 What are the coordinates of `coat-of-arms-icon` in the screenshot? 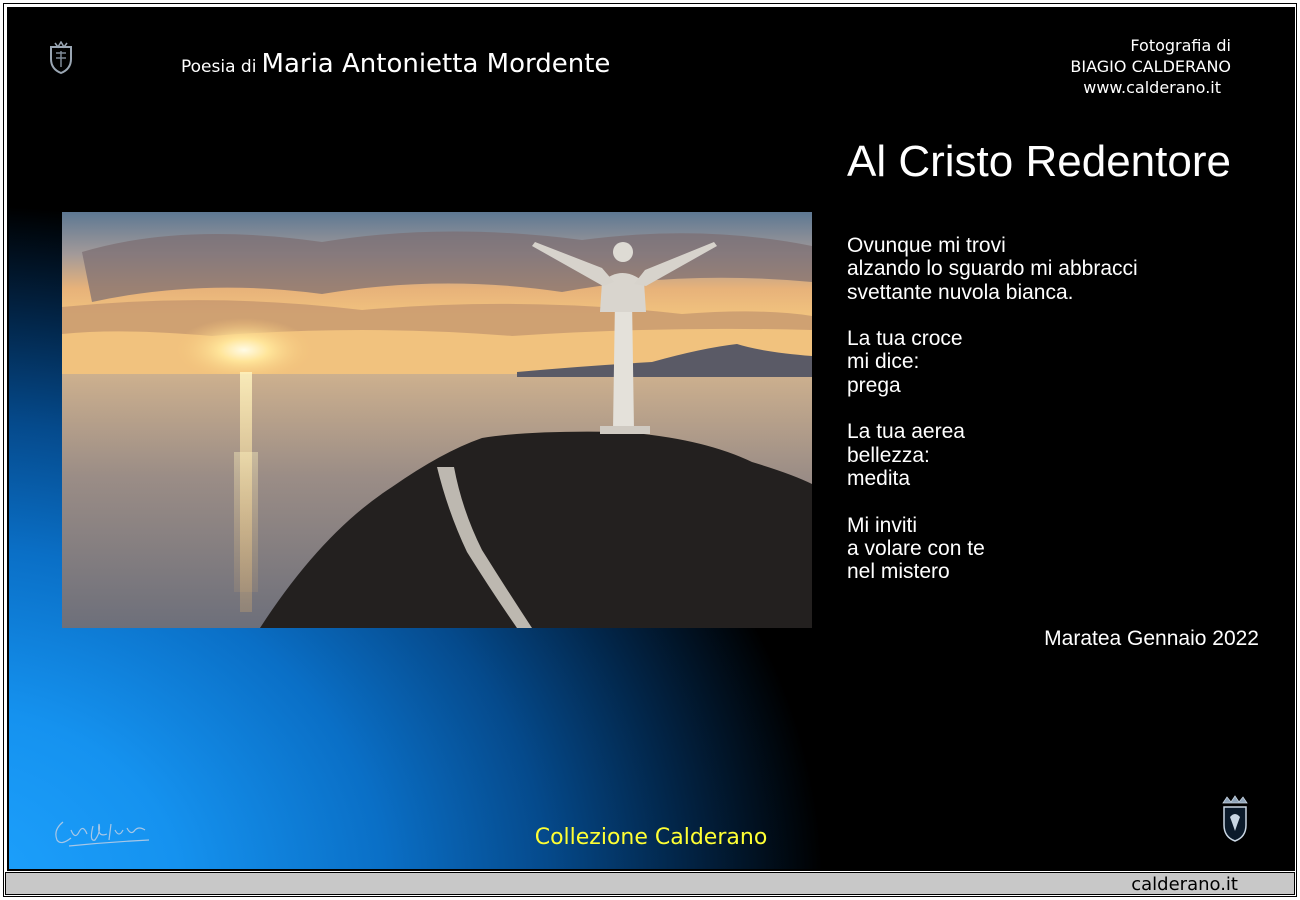 It's located at (1235, 818).